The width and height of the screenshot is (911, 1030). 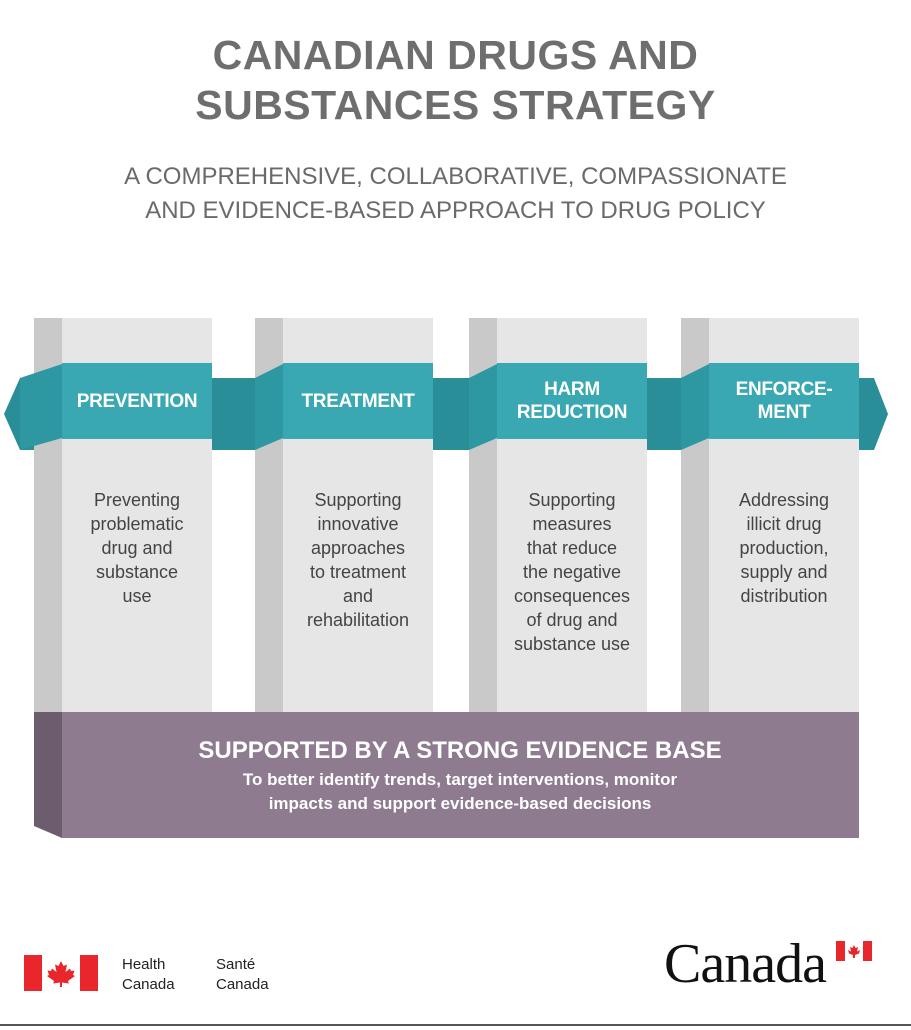 I want to click on description-line: approaches, so click(x=358, y=548).